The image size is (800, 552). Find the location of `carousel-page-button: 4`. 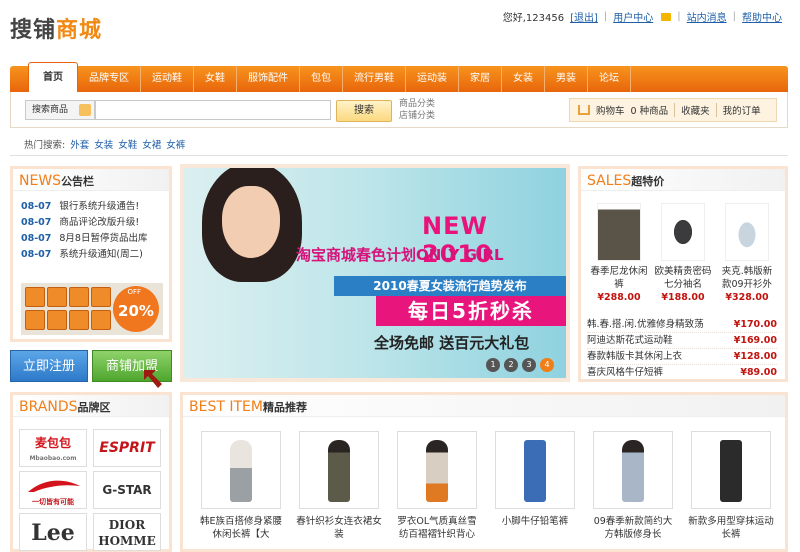

carousel-page-button: 4 is located at coordinates (547, 365).